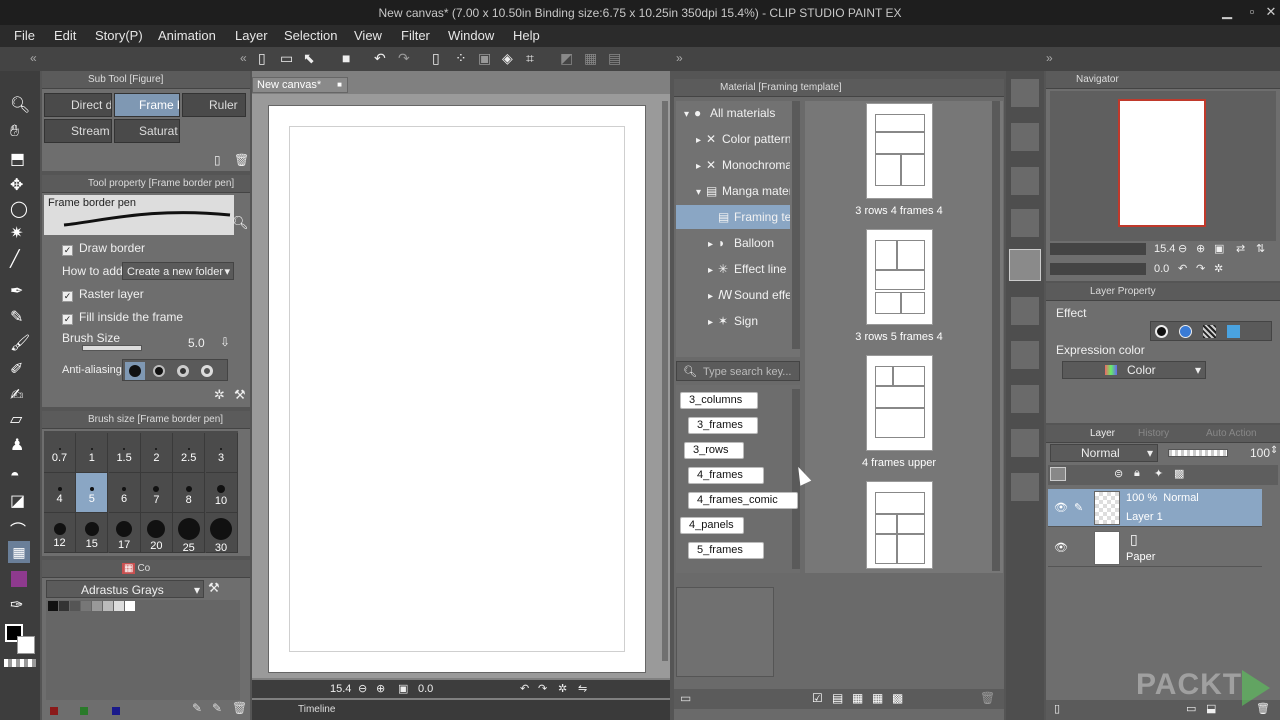 This screenshot has width=1280, height=720. I want to click on fit-icon: ▣, so click(403, 688).